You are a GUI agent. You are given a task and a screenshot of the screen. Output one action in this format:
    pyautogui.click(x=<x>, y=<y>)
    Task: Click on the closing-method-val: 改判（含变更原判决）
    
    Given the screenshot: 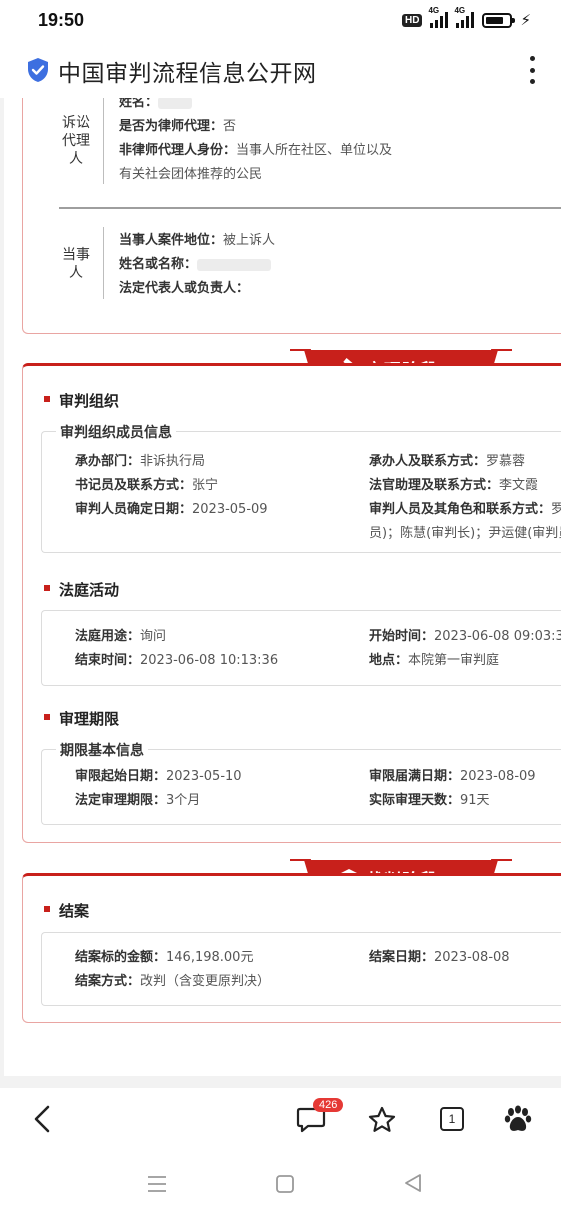 What is the action you would take?
    pyautogui.click(x=205, y=981)
    